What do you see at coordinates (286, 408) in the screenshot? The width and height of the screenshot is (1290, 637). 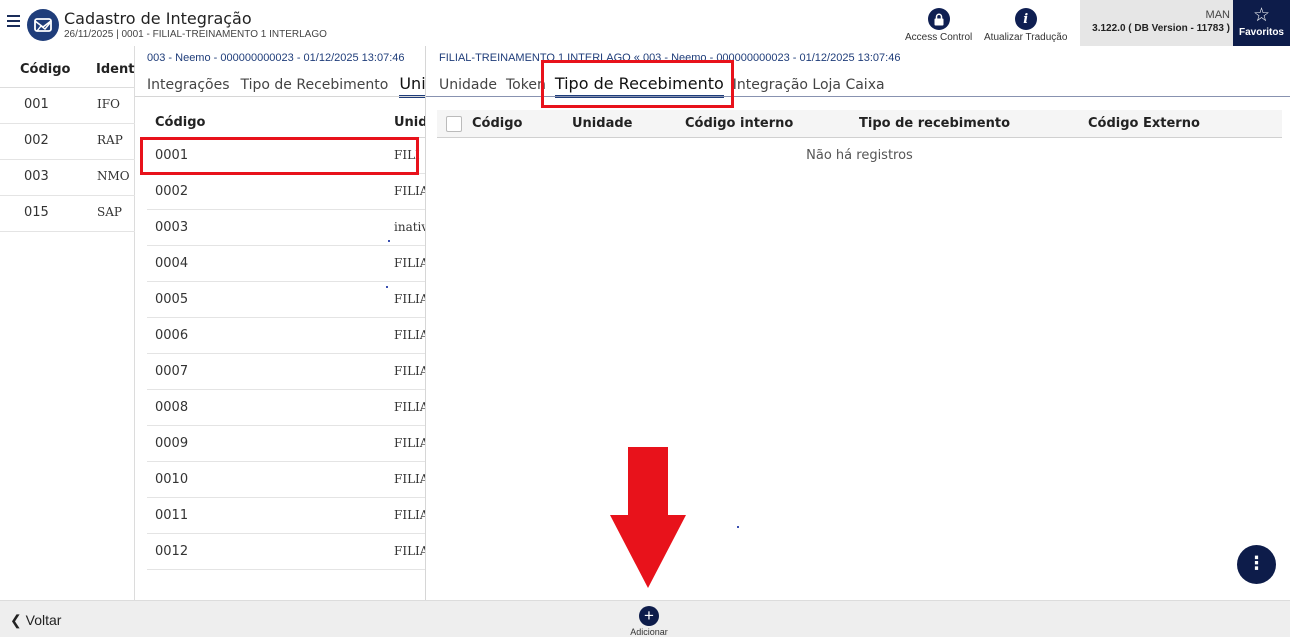 I see `table-row: 0008 FILIA` at bounding box center [286, 408].